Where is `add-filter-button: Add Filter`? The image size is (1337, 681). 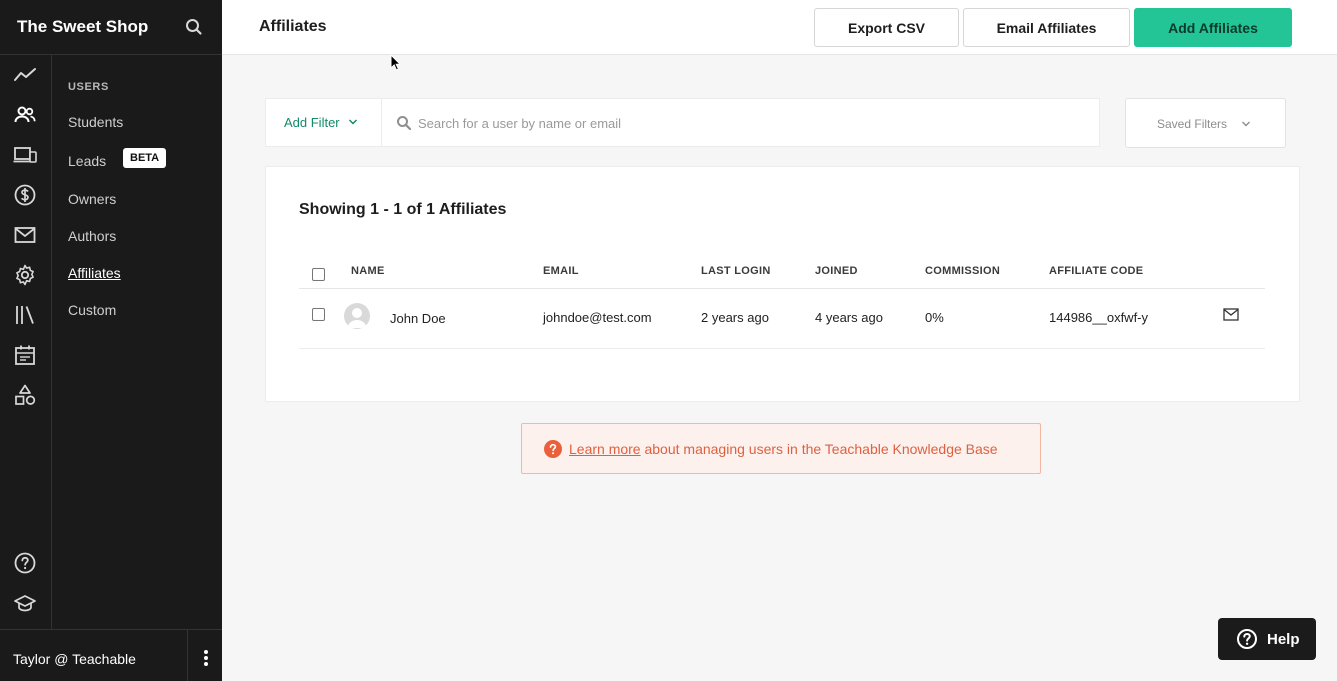 add-filter-button: Add Filter is located at coordinates (324, 122).